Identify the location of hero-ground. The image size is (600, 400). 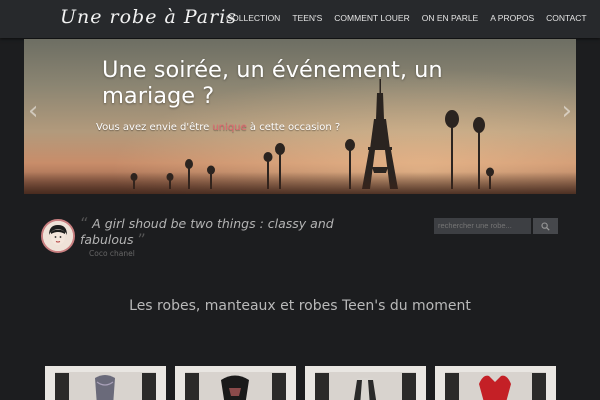
(300, 183).